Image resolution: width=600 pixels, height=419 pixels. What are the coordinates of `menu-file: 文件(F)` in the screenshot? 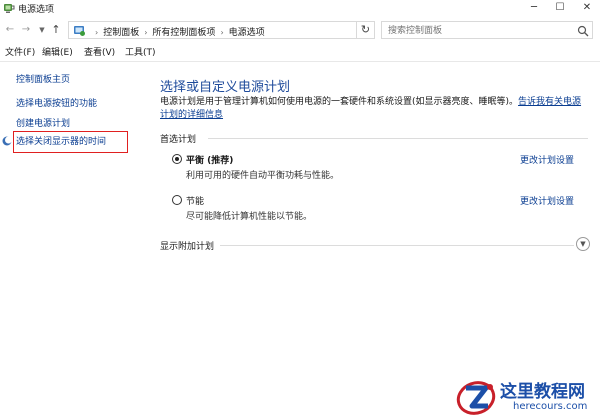 It's located at (20, 51).